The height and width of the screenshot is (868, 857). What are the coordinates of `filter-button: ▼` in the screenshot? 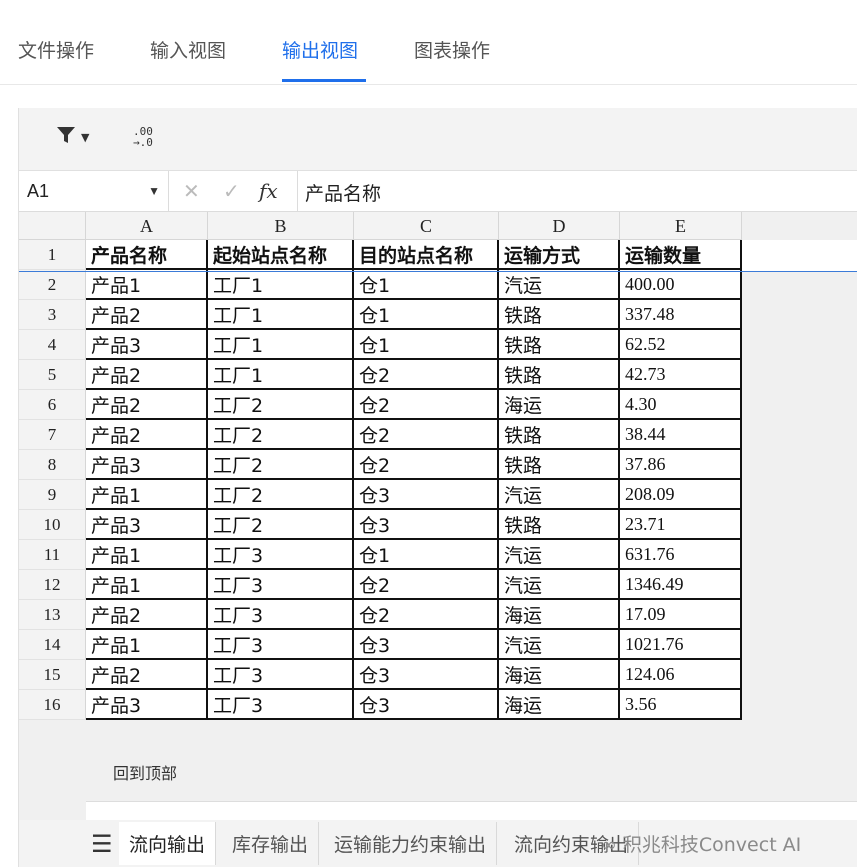 It's located at (72, 137).